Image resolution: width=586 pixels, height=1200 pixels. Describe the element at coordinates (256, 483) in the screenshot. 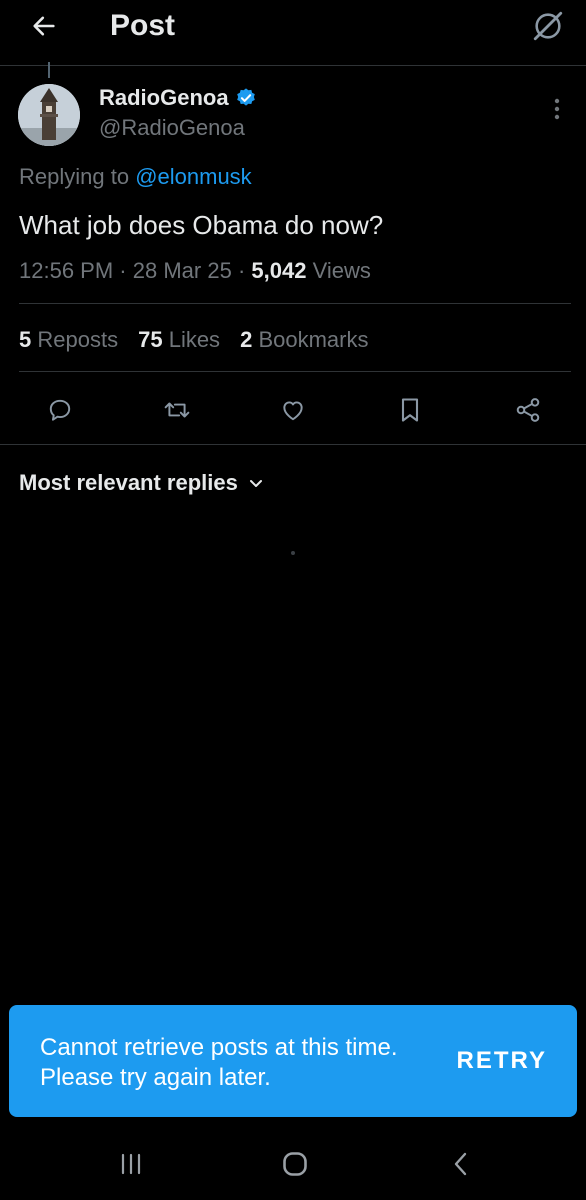

I see `chevron-down-icon` at that location.